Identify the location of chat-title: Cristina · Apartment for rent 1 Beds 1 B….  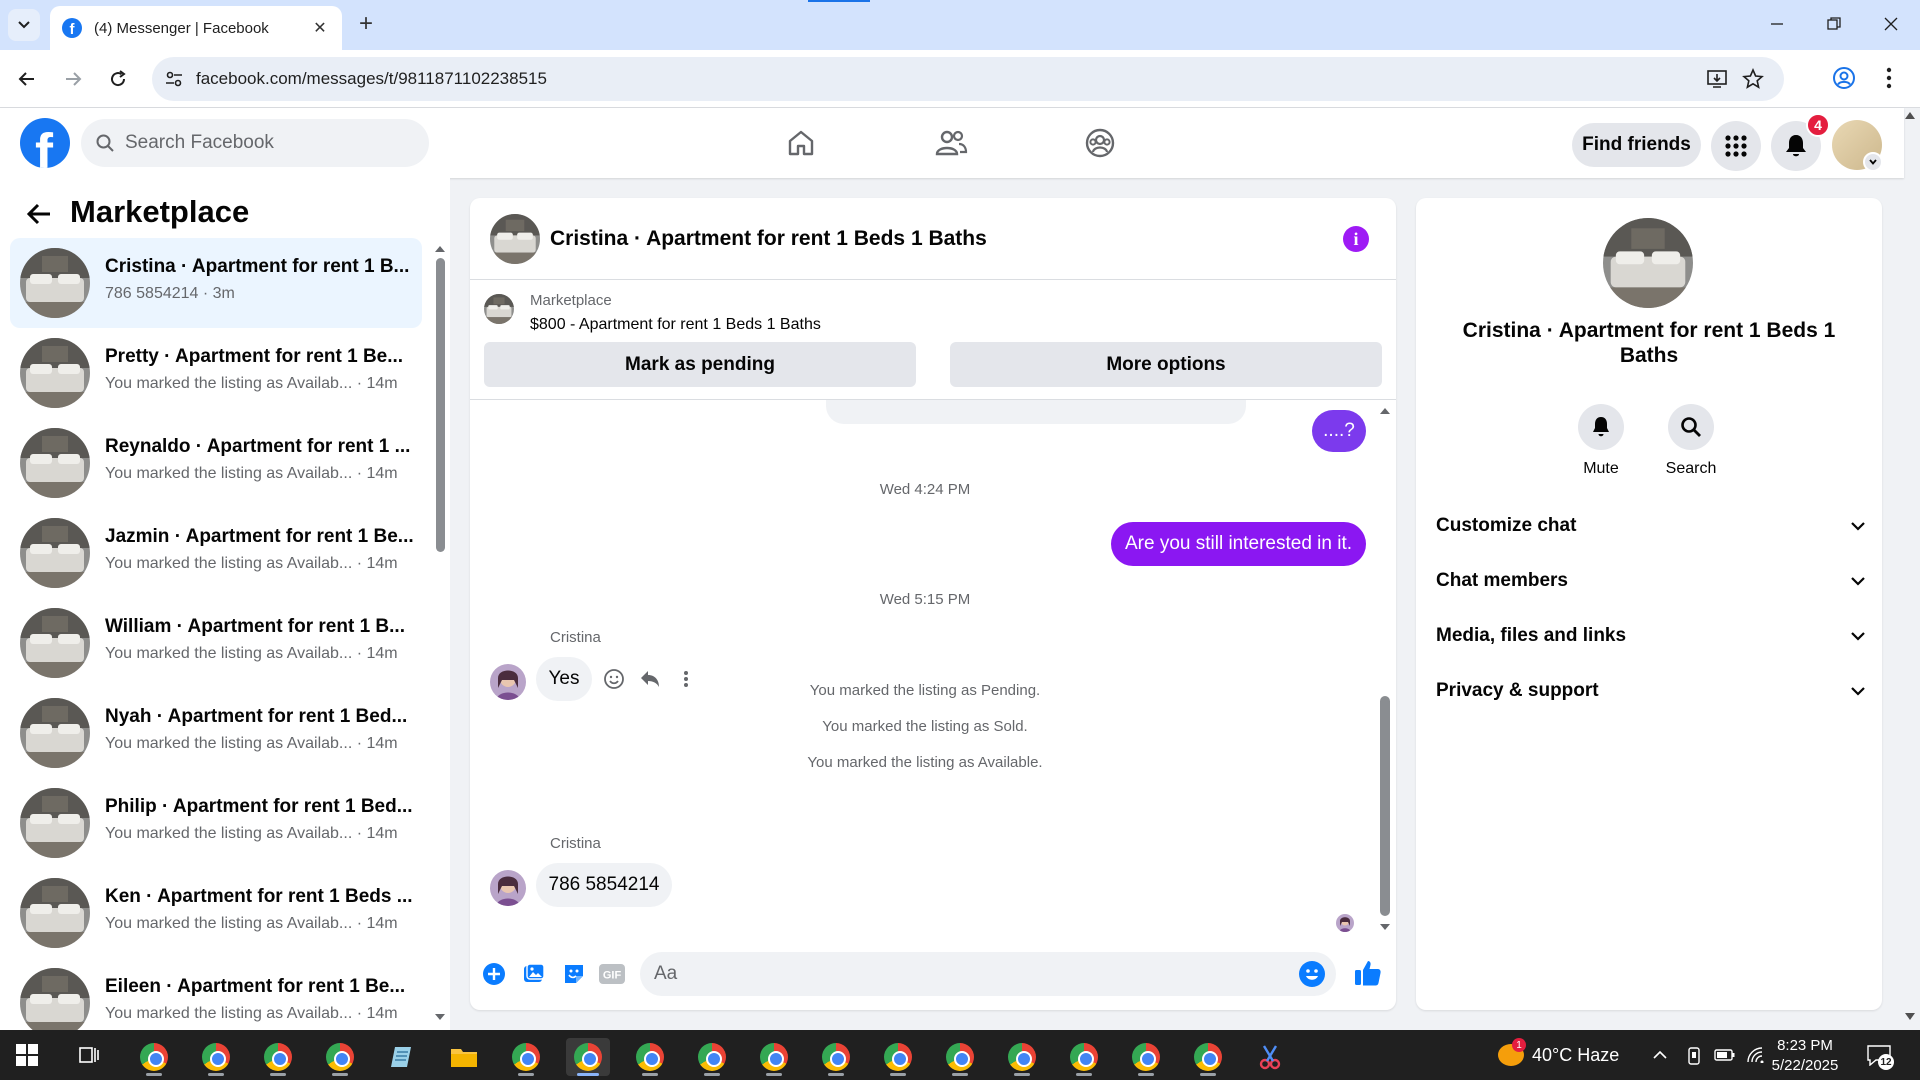
(768, 239).